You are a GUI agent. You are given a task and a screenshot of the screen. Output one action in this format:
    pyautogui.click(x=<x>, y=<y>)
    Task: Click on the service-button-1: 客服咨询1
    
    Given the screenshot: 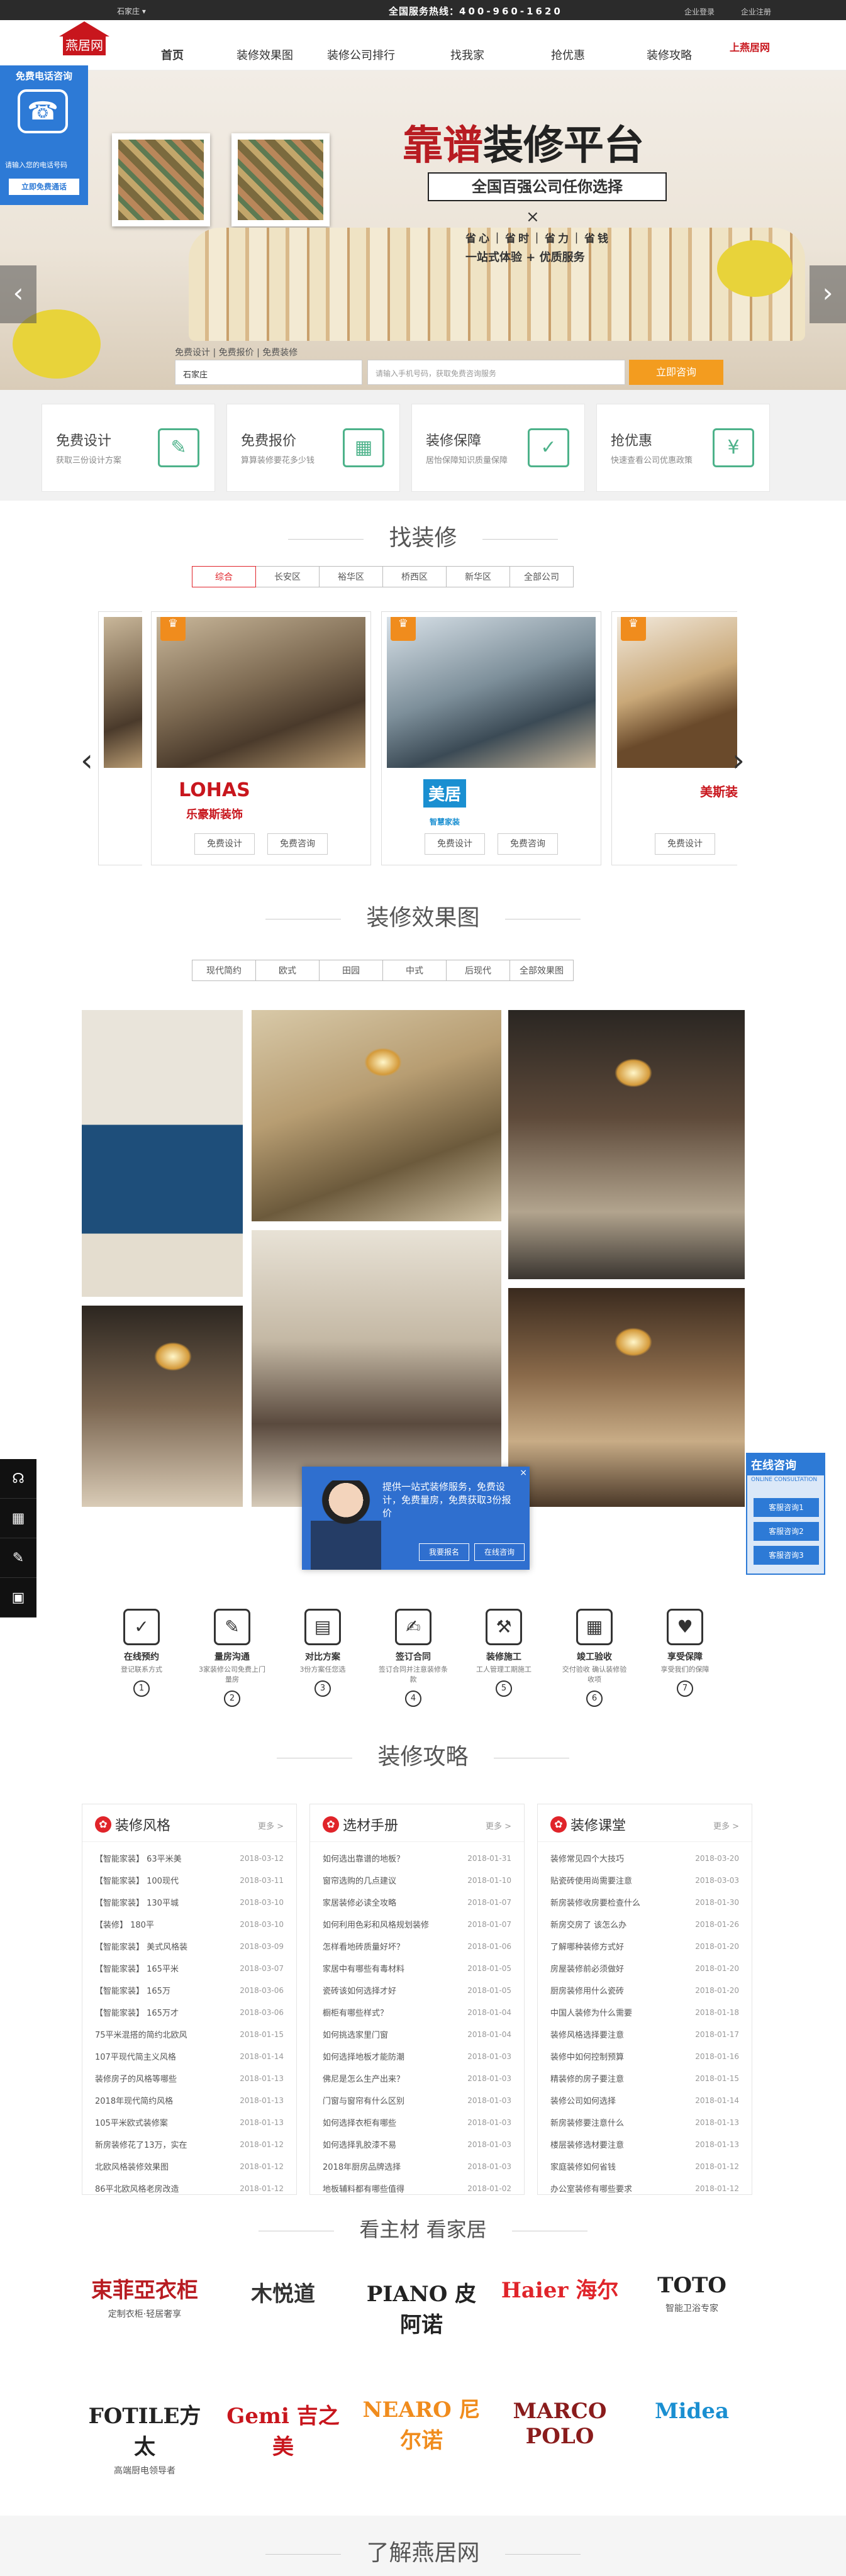 What is the action you would take?
    pyautogui.click(x=786, y=1507)
    